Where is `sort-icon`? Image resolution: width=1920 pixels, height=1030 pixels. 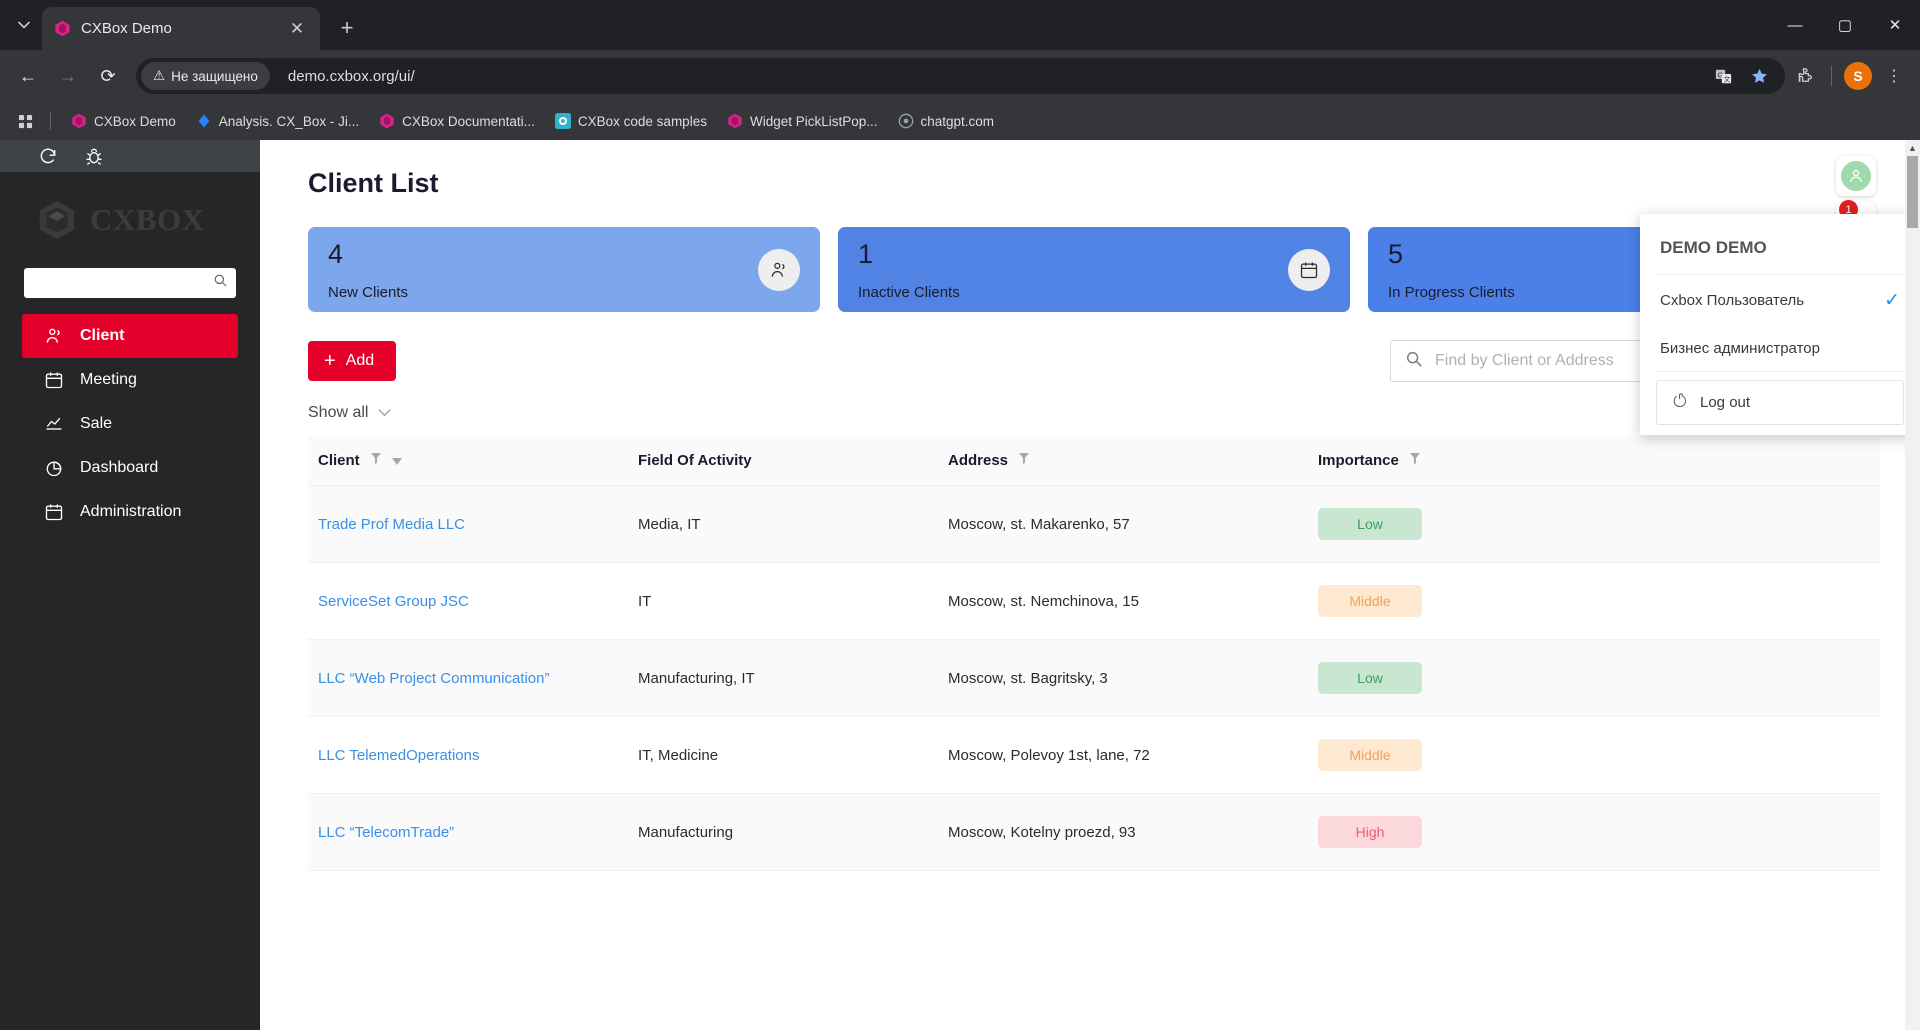 sort-icon is located at coordinates (396, 460).